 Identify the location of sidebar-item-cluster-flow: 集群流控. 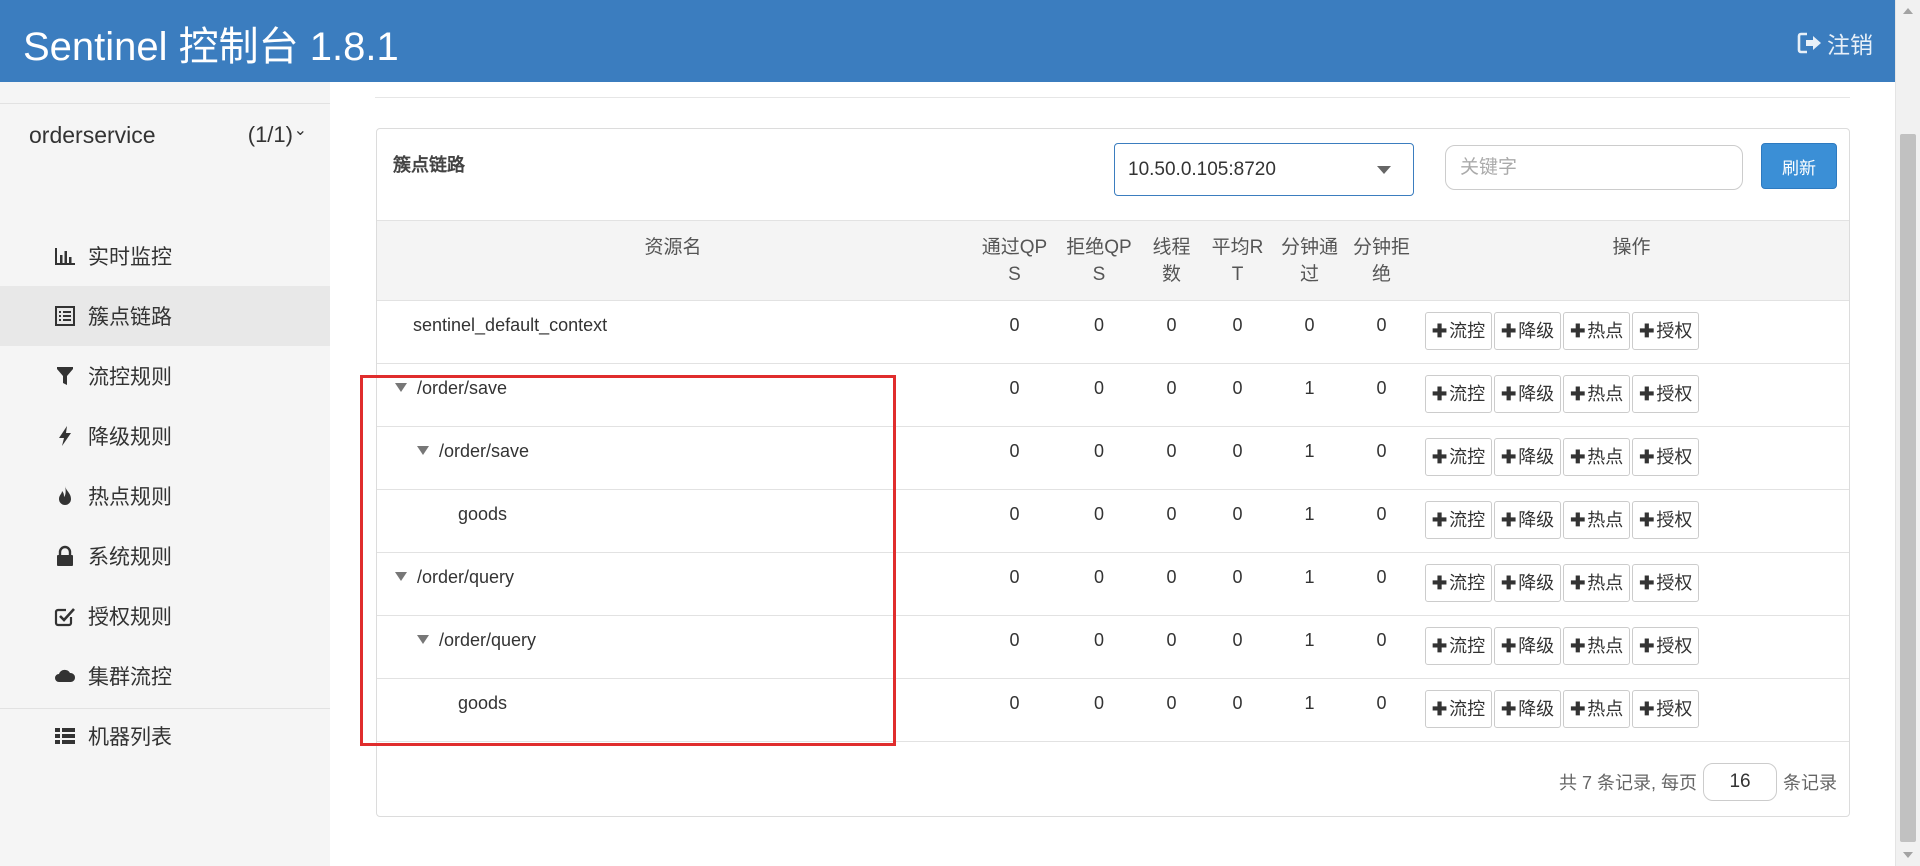
(165, 676).